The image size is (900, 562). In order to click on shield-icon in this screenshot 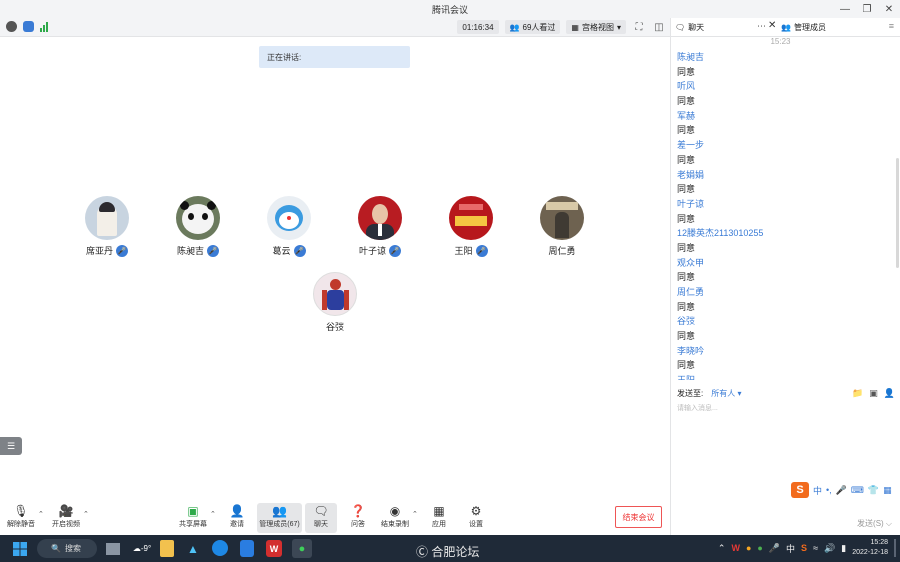, I will do `click(28, 26)`.